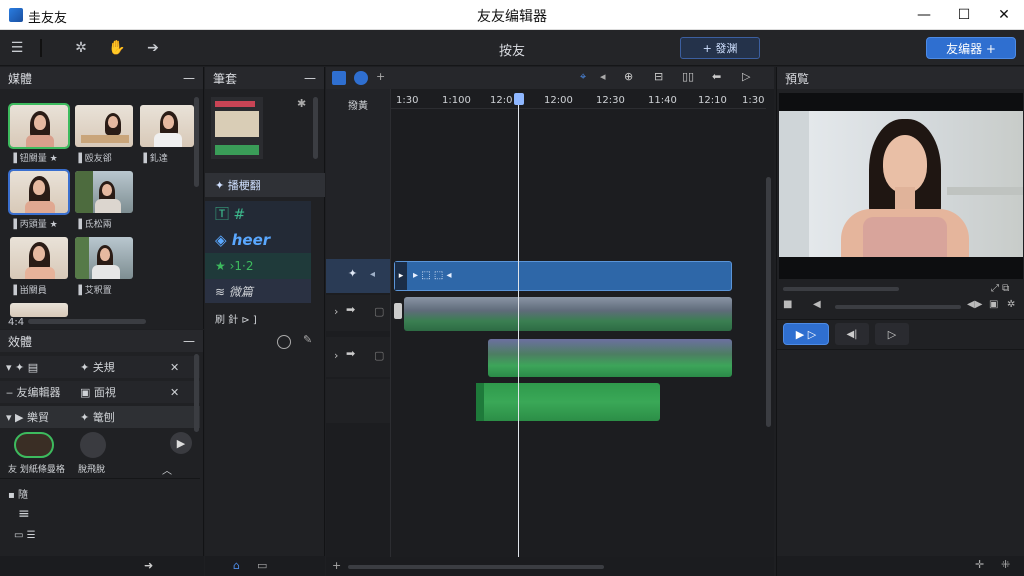 This screenshot has height=576, width=1024. Describe the element at coordinates (181, 443) in the screenshot. I see `play-icon: ▶` at that location.